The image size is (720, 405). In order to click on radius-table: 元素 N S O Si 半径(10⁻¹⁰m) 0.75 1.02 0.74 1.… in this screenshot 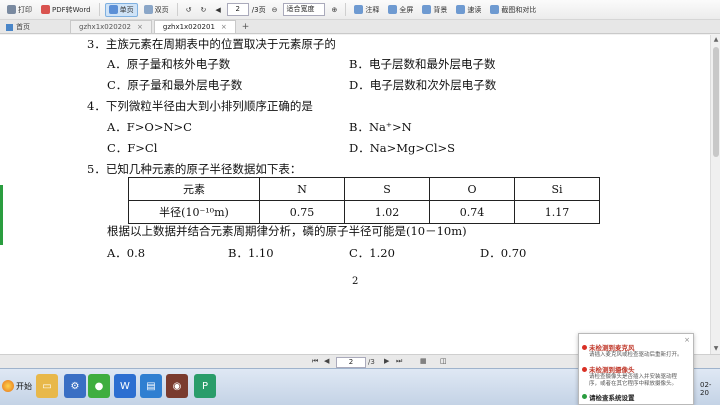, I will do `click(364, 200)`.